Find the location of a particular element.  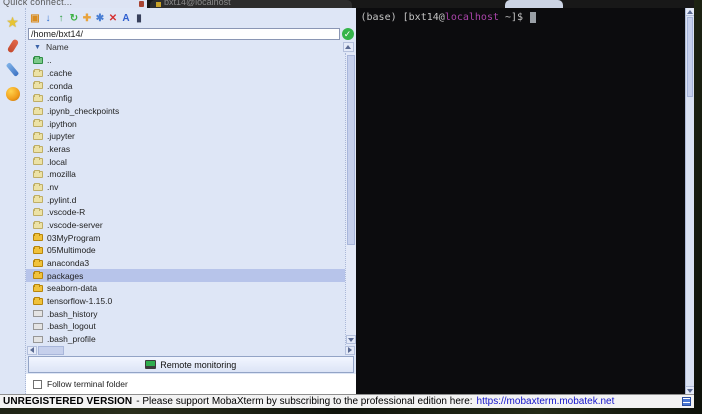

star-glyph: ★ is located at coordinates (12, 21).